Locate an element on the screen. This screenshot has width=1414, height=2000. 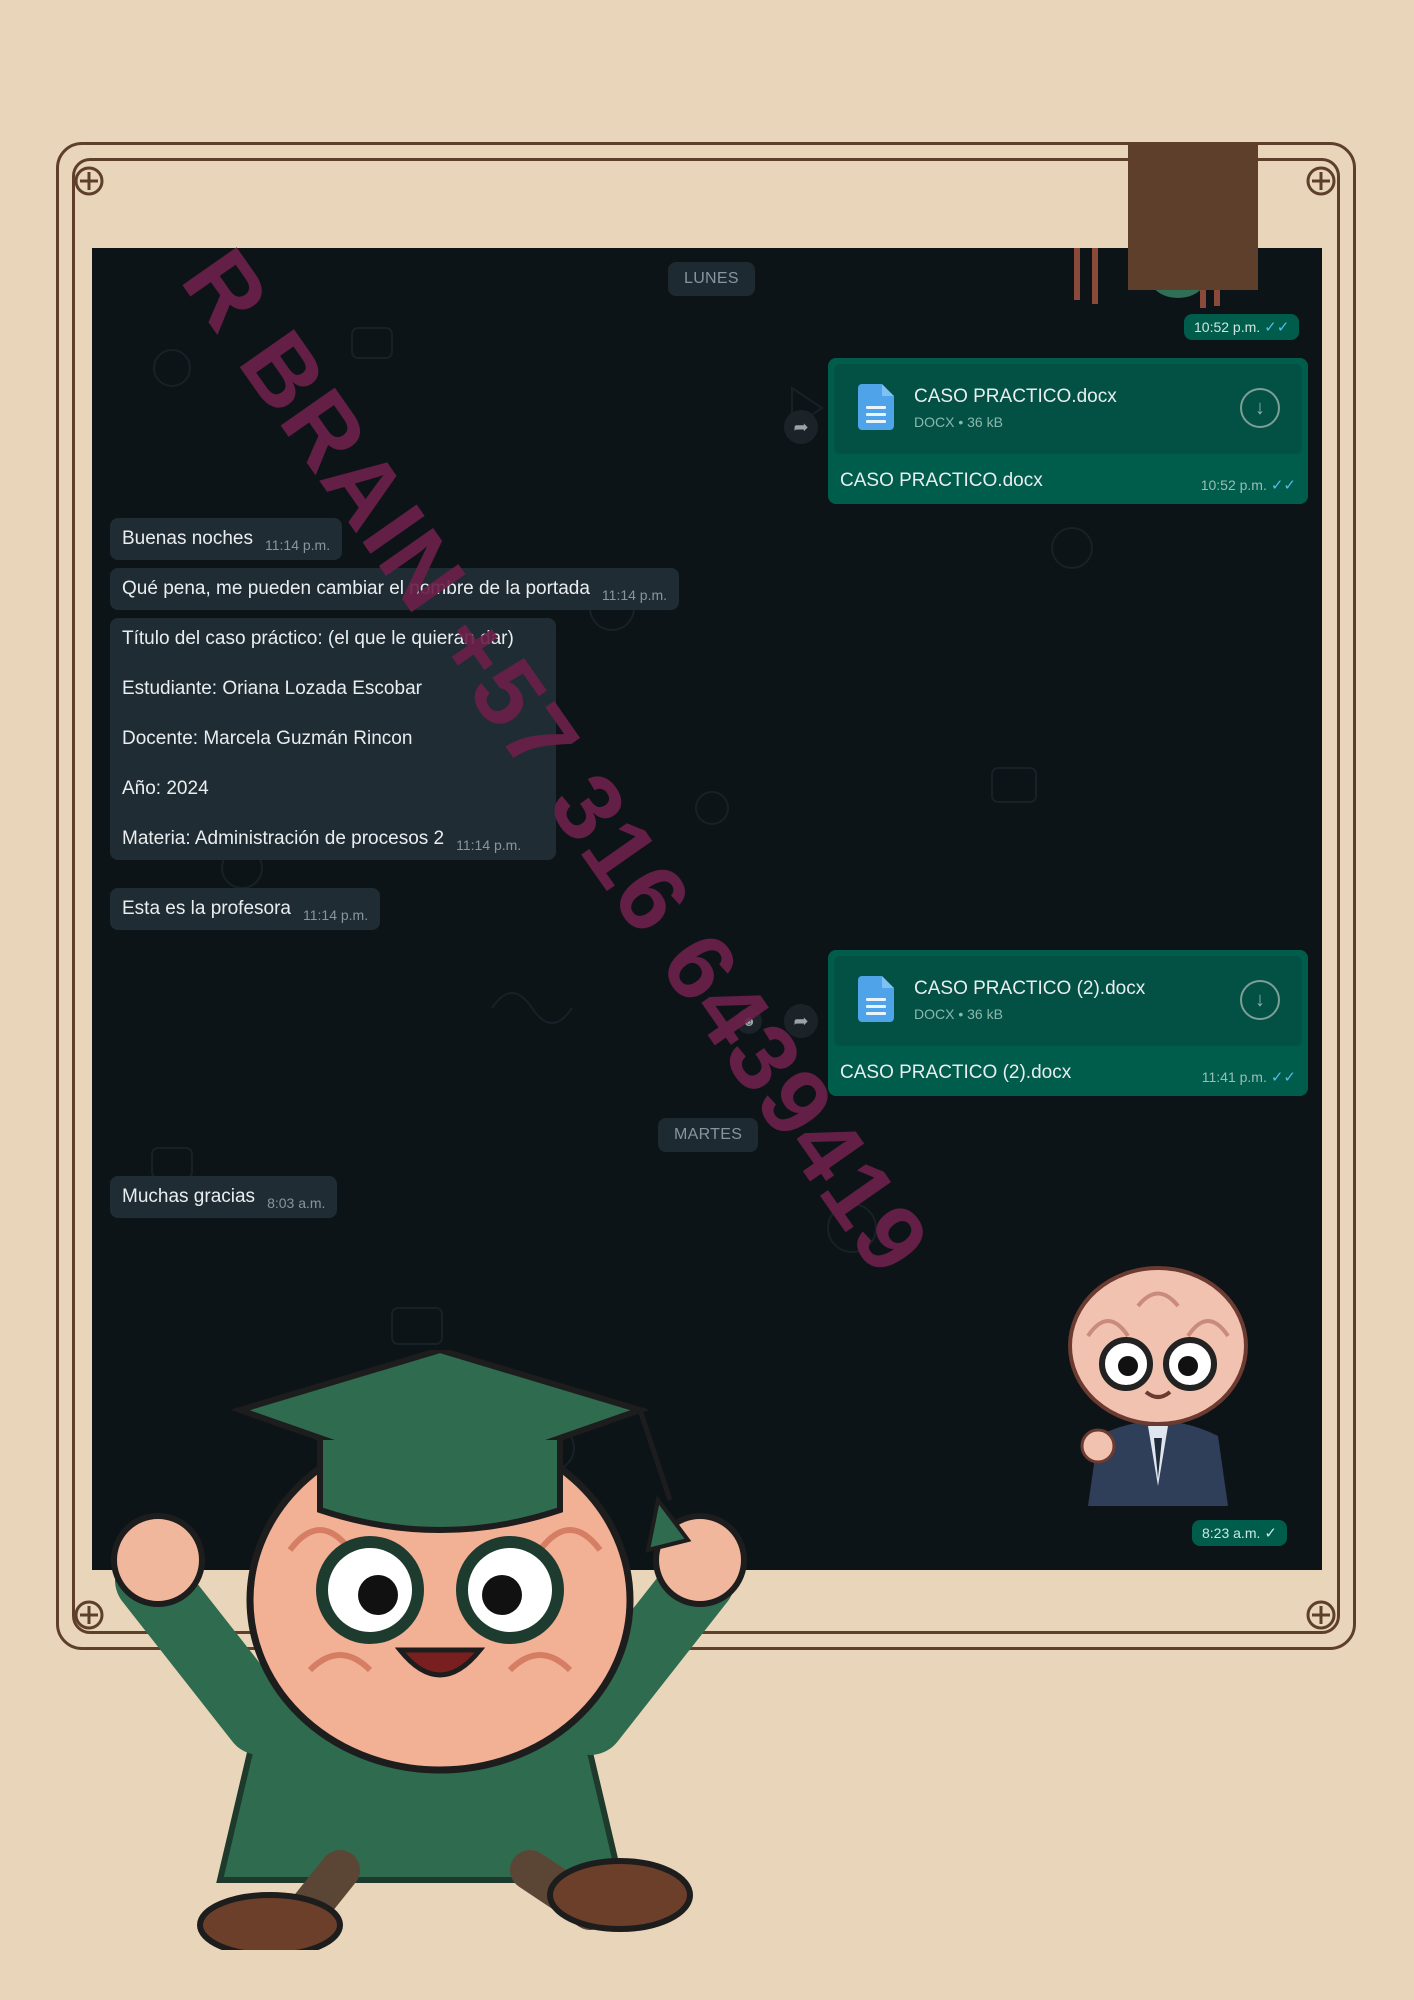
sticker-timestamp: 10:52 p.m. ✓✓ is located at coordinates (1242, 327).